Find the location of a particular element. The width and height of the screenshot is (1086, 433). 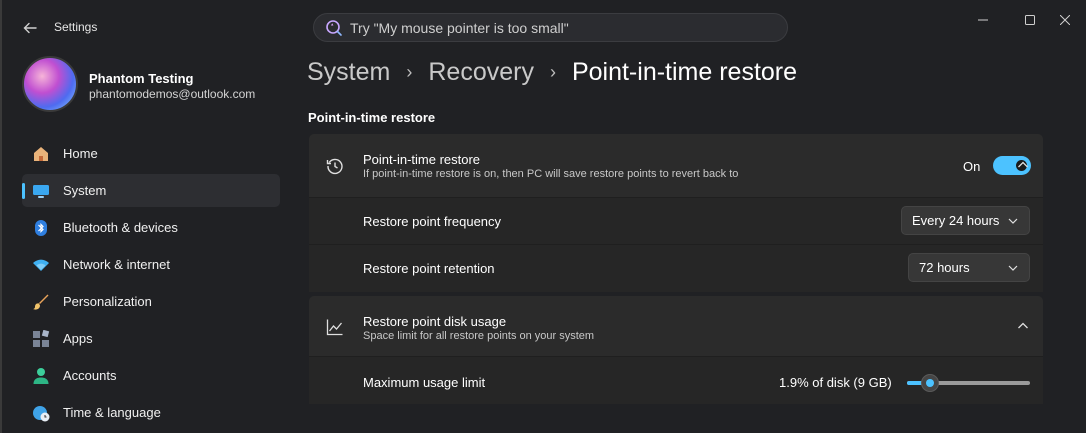

sidebar-item-network: Network & internet is located at coordinates (151, 264).